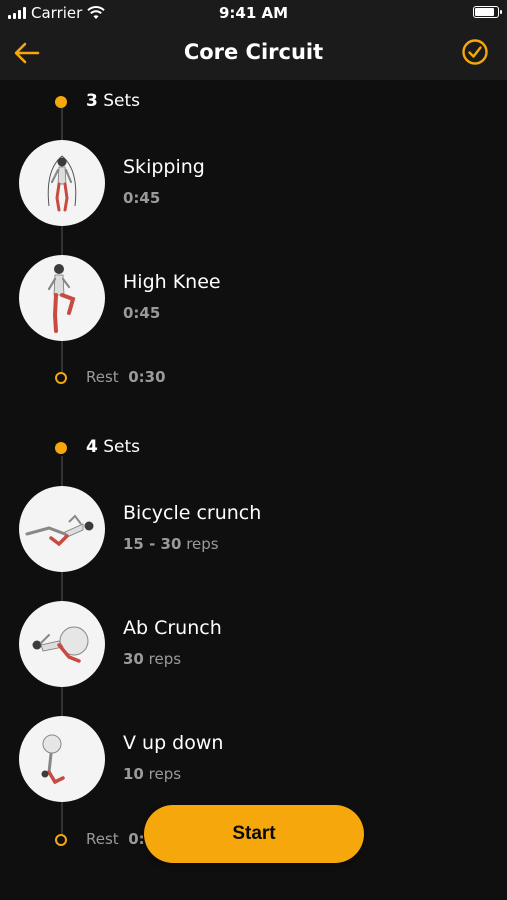  I want to click on navigation-bar: Core Circuit, so click(253, 53).